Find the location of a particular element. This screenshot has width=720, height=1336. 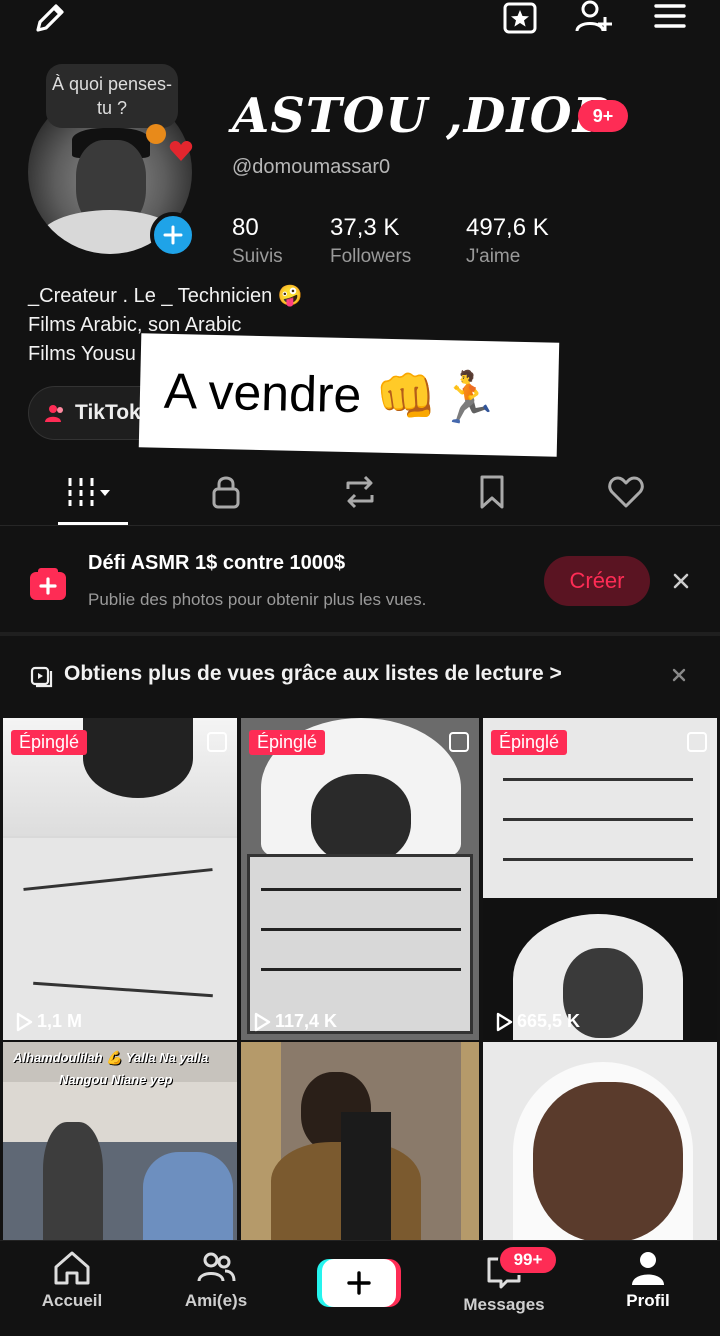

nav-profile: Profil is located at coordinates (648, 1289).